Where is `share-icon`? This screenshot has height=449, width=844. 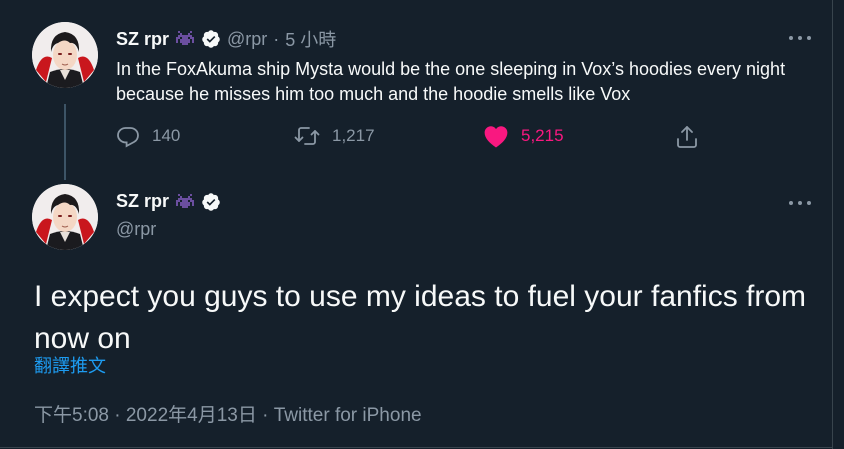
share-icon is located at coordinates (687, 137).